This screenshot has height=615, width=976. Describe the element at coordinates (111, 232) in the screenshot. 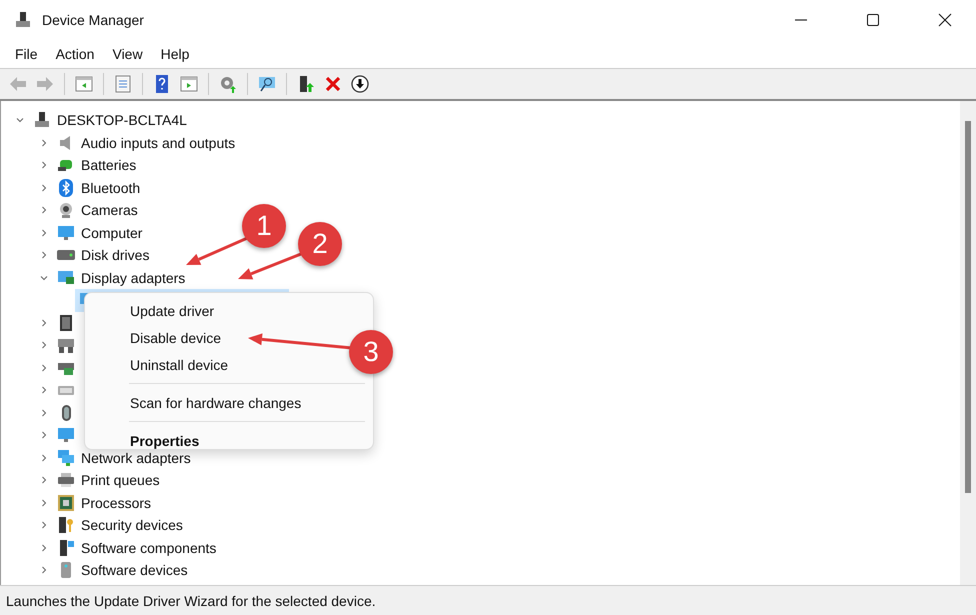

I see `tree-item: Computer` at that location.